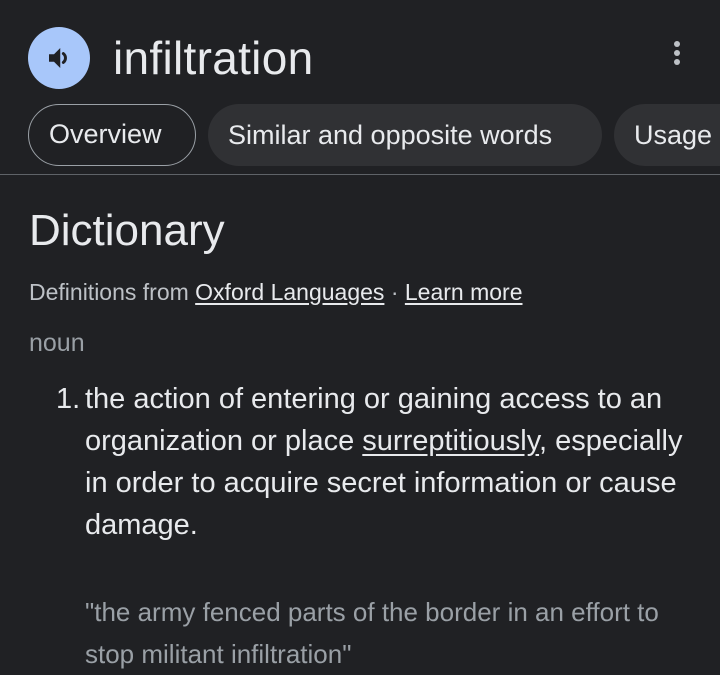 The height and width of the screenshot is (675, 720). I want to click on pronunciation-button, so click(59, 58).